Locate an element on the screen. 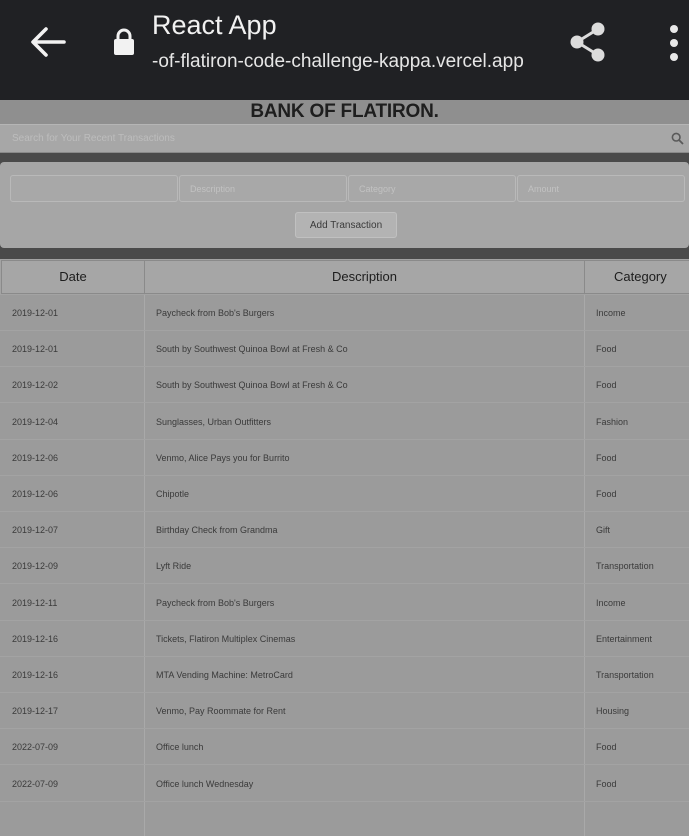  cell-description: Birthday Check from Grandma is located at coordinates (217, 530).